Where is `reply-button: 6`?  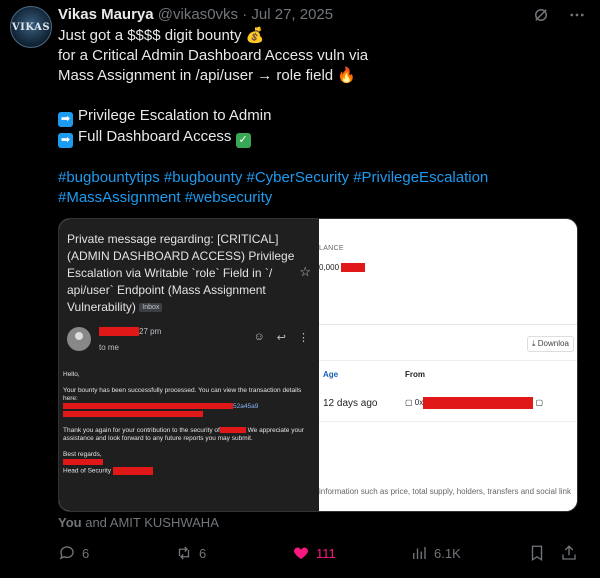
reply-button: 6 is located at coordinates (73, 553).